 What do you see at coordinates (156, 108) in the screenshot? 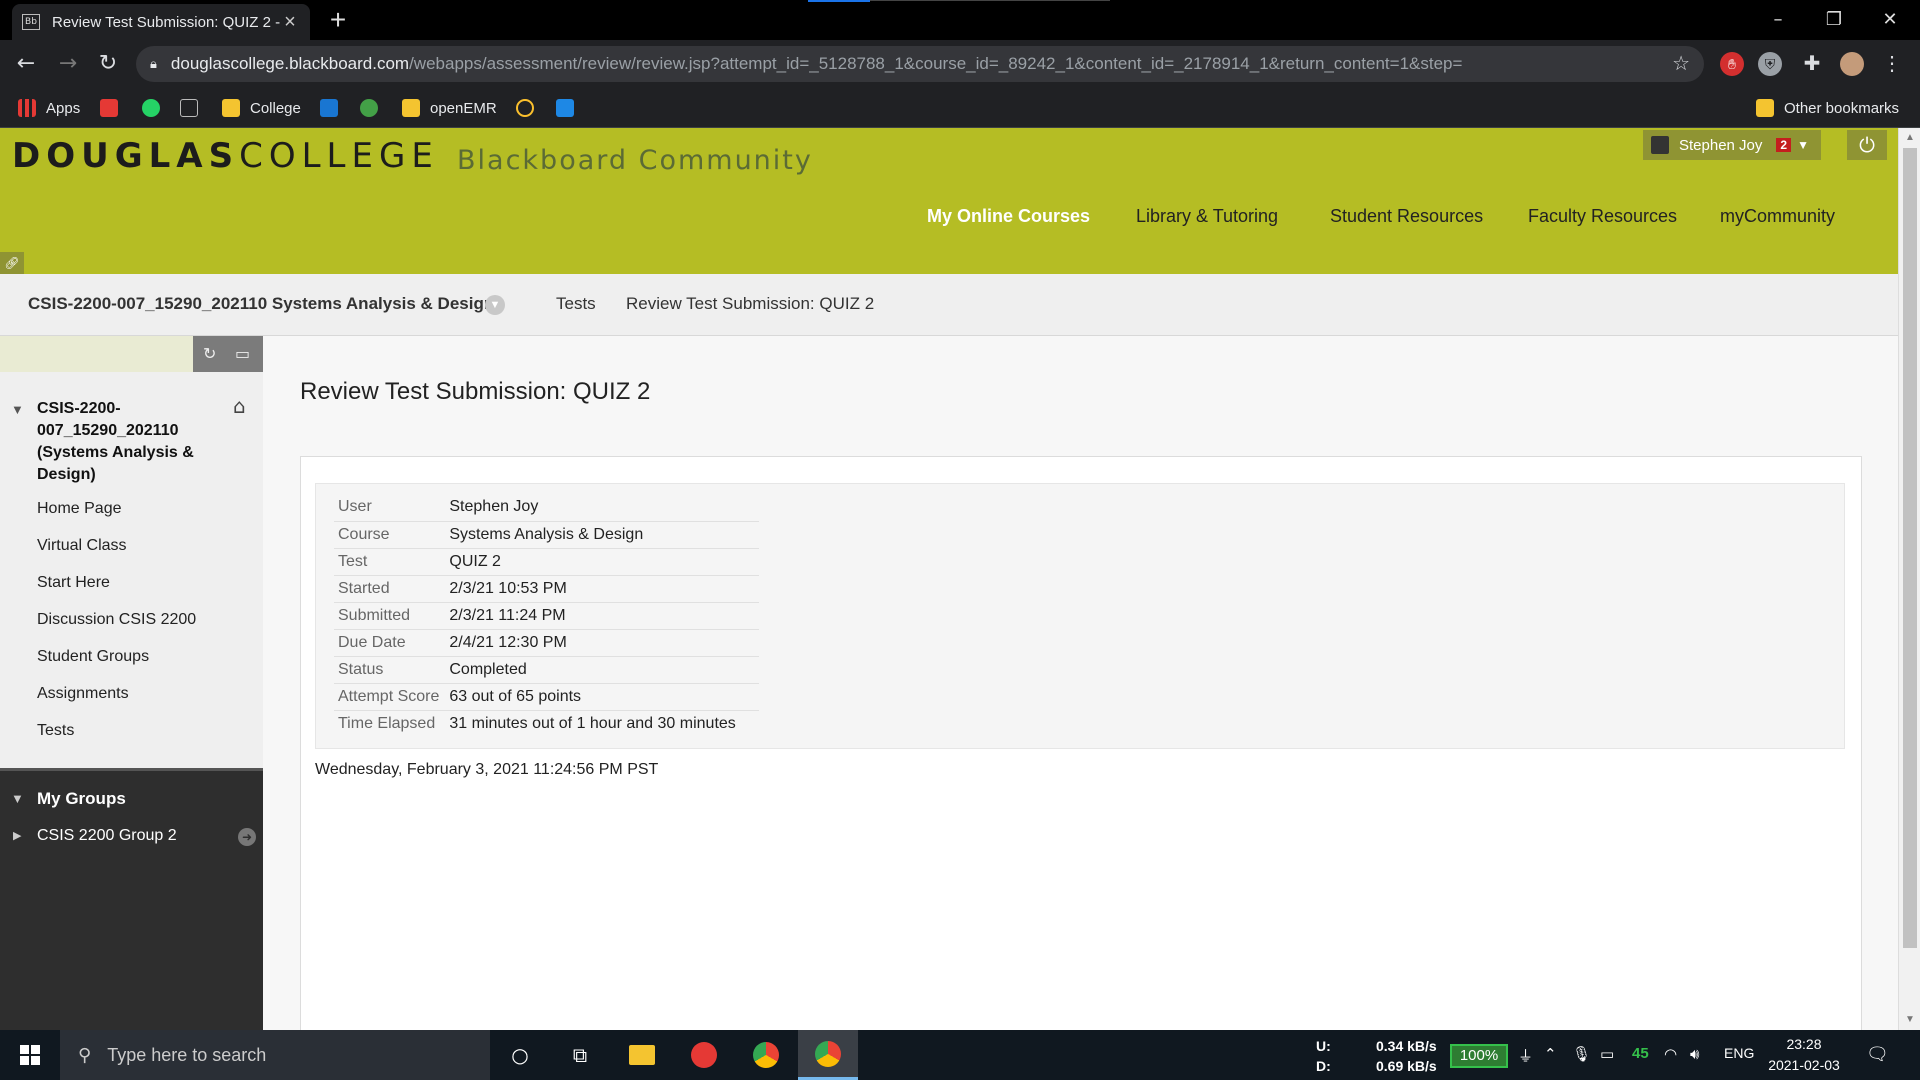
I see `bookmark-whatsapp` at bounding box center [156, 108].